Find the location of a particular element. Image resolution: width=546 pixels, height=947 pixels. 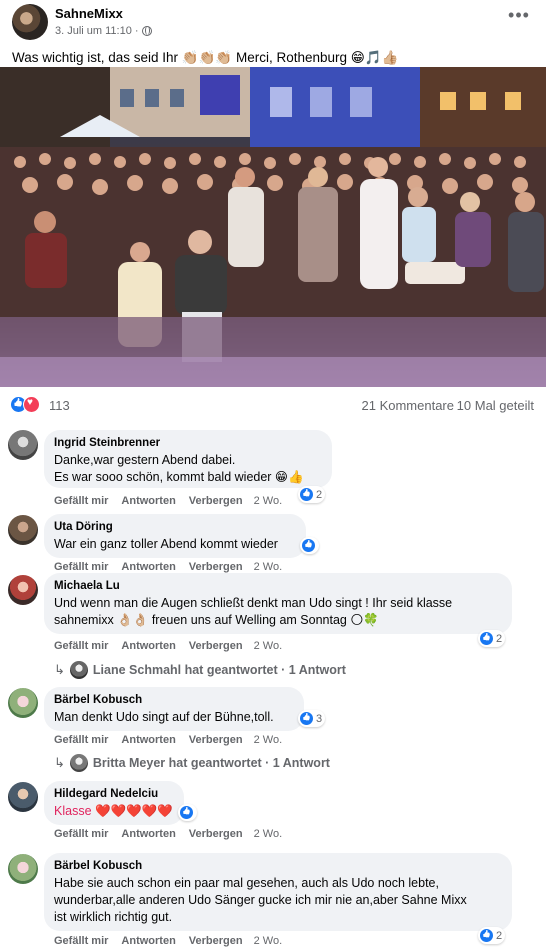

page-avatar is located at coordinates (30, 22).